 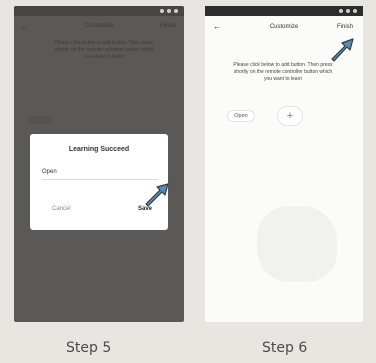 I want to click on dialog-title: Learning Succeed, so click(x=99, y=149).